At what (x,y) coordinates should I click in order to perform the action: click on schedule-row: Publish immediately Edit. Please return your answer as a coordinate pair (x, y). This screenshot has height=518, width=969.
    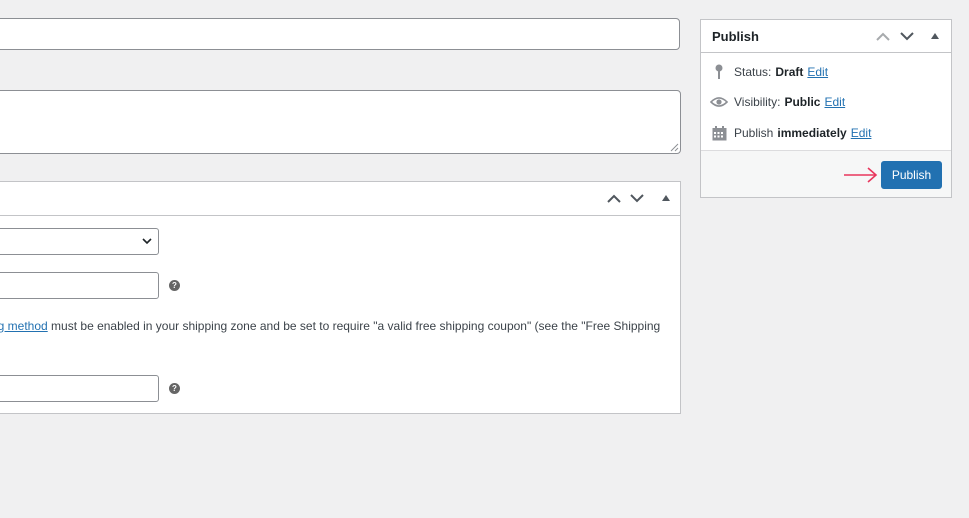
    Looking at the image, I should click on (790, 133).